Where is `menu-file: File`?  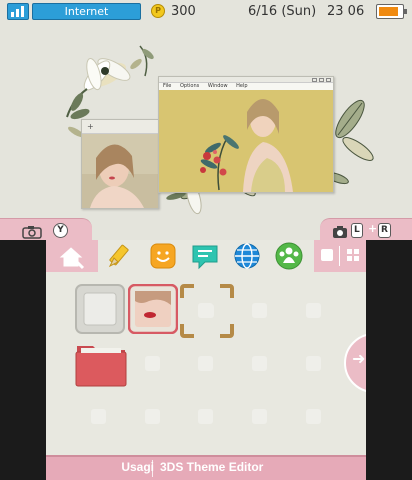
menu-file: File is located at coordinates (167, 86).